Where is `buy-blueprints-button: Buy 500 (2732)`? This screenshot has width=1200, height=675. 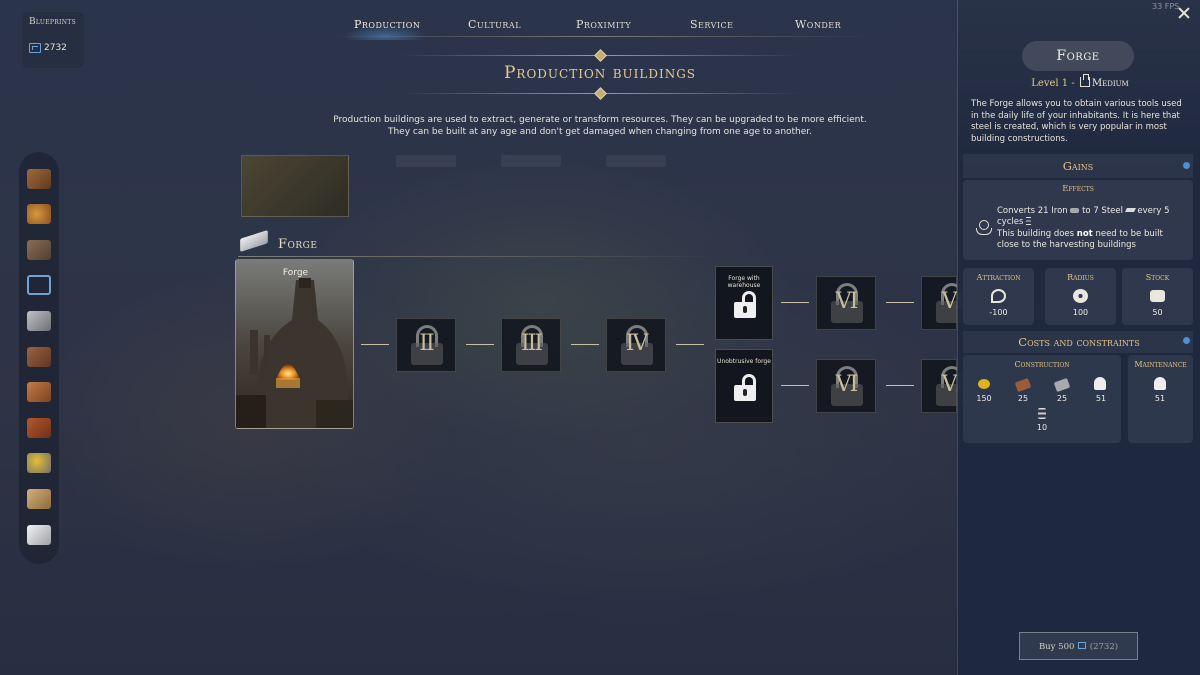 buy-blueprints-button: Buy 500 (2732) is located at coordinates (1078, 646).